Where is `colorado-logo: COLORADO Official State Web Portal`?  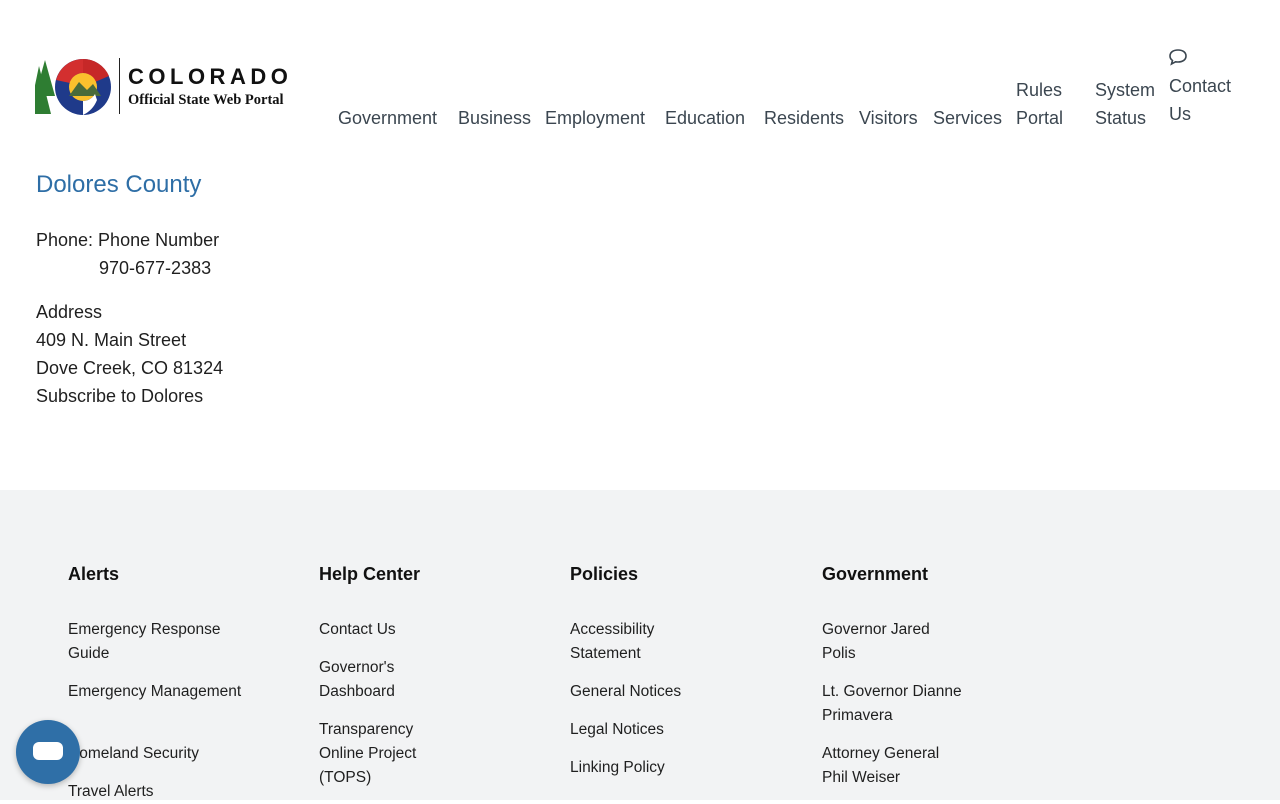 colorado-logo: COLORADO Official State Web Portal is located at coordinates (175, 87).